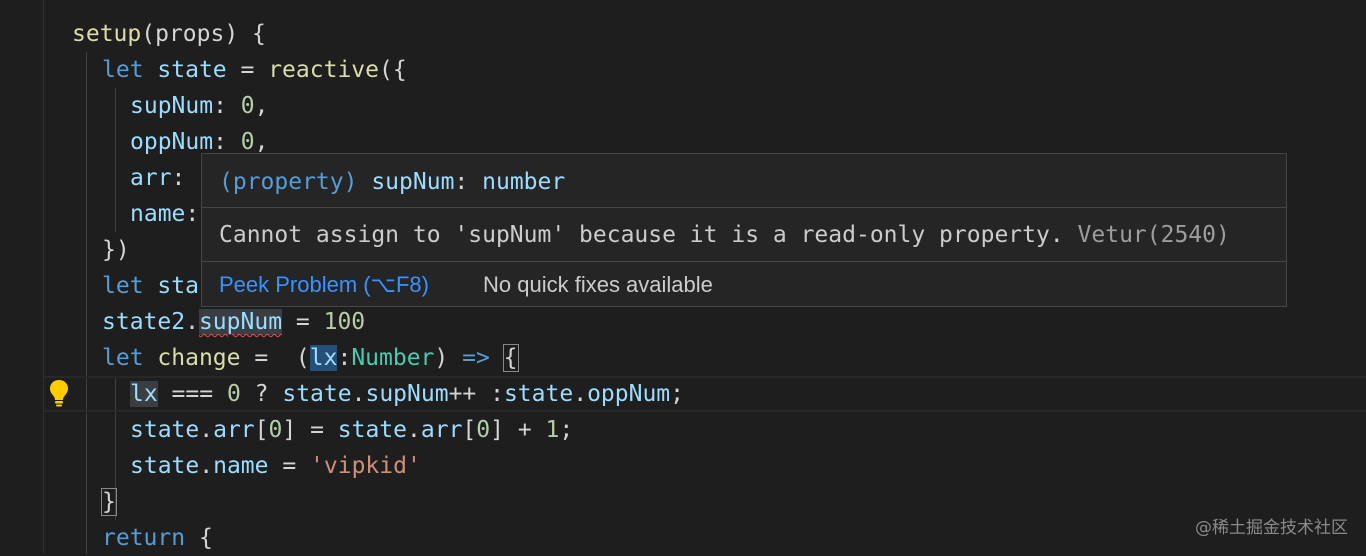 The height and width of the screenshot is (556, 1366). I want to click on error-squiggle-supNum: supNum, so click(240, 322).